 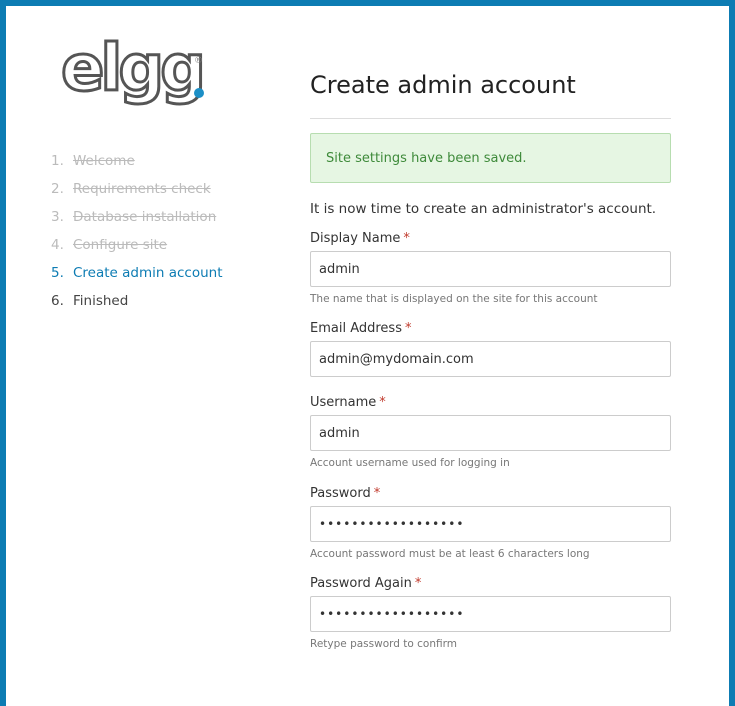 I want to click on success-alert: Site settings have been saved., so click(x=490, y=158).